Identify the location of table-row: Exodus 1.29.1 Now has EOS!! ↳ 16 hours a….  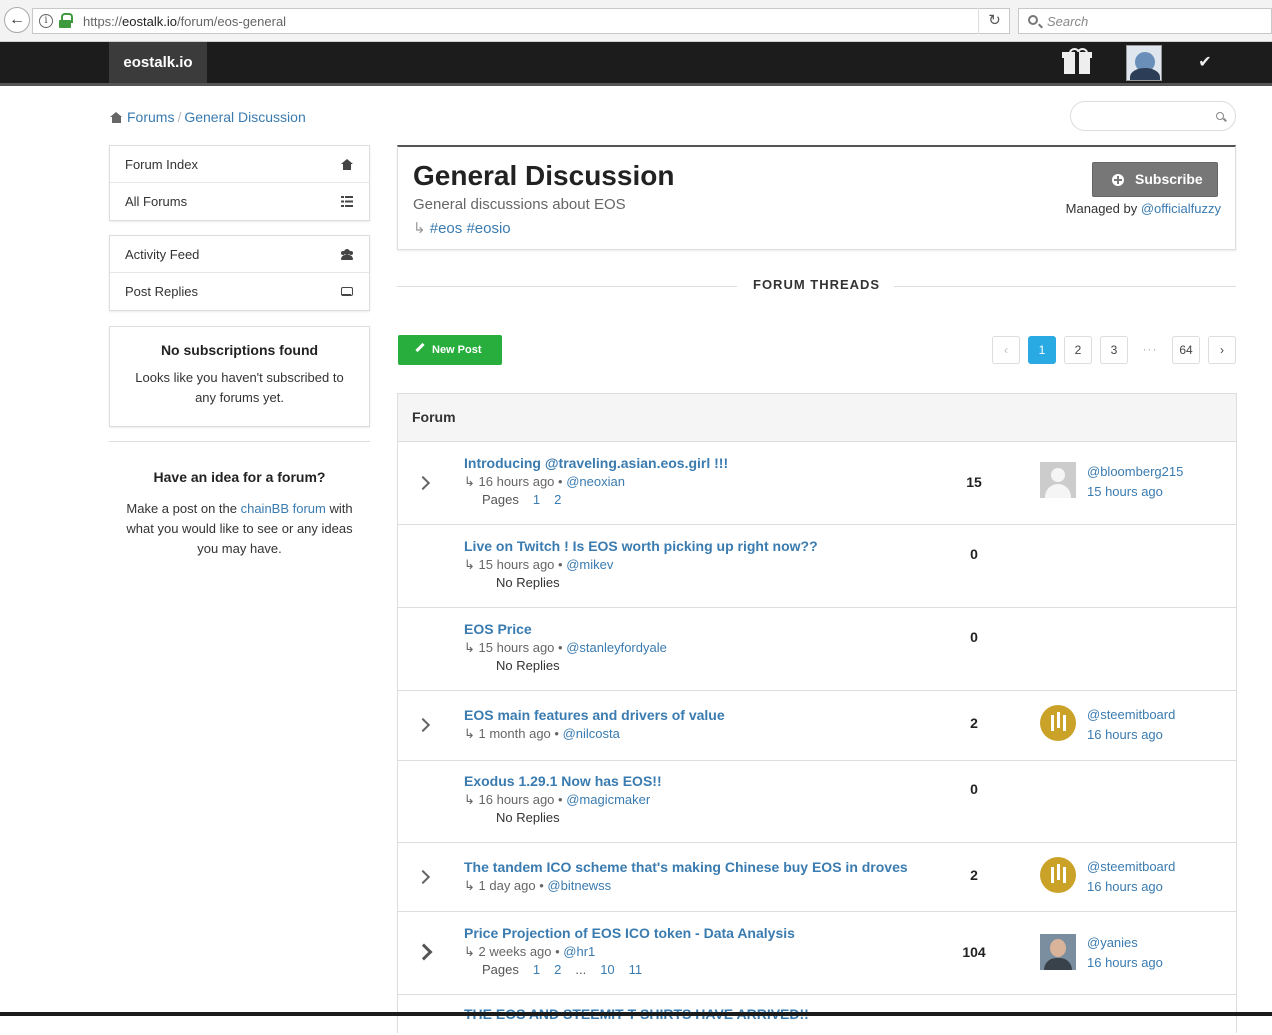
(817, 802).